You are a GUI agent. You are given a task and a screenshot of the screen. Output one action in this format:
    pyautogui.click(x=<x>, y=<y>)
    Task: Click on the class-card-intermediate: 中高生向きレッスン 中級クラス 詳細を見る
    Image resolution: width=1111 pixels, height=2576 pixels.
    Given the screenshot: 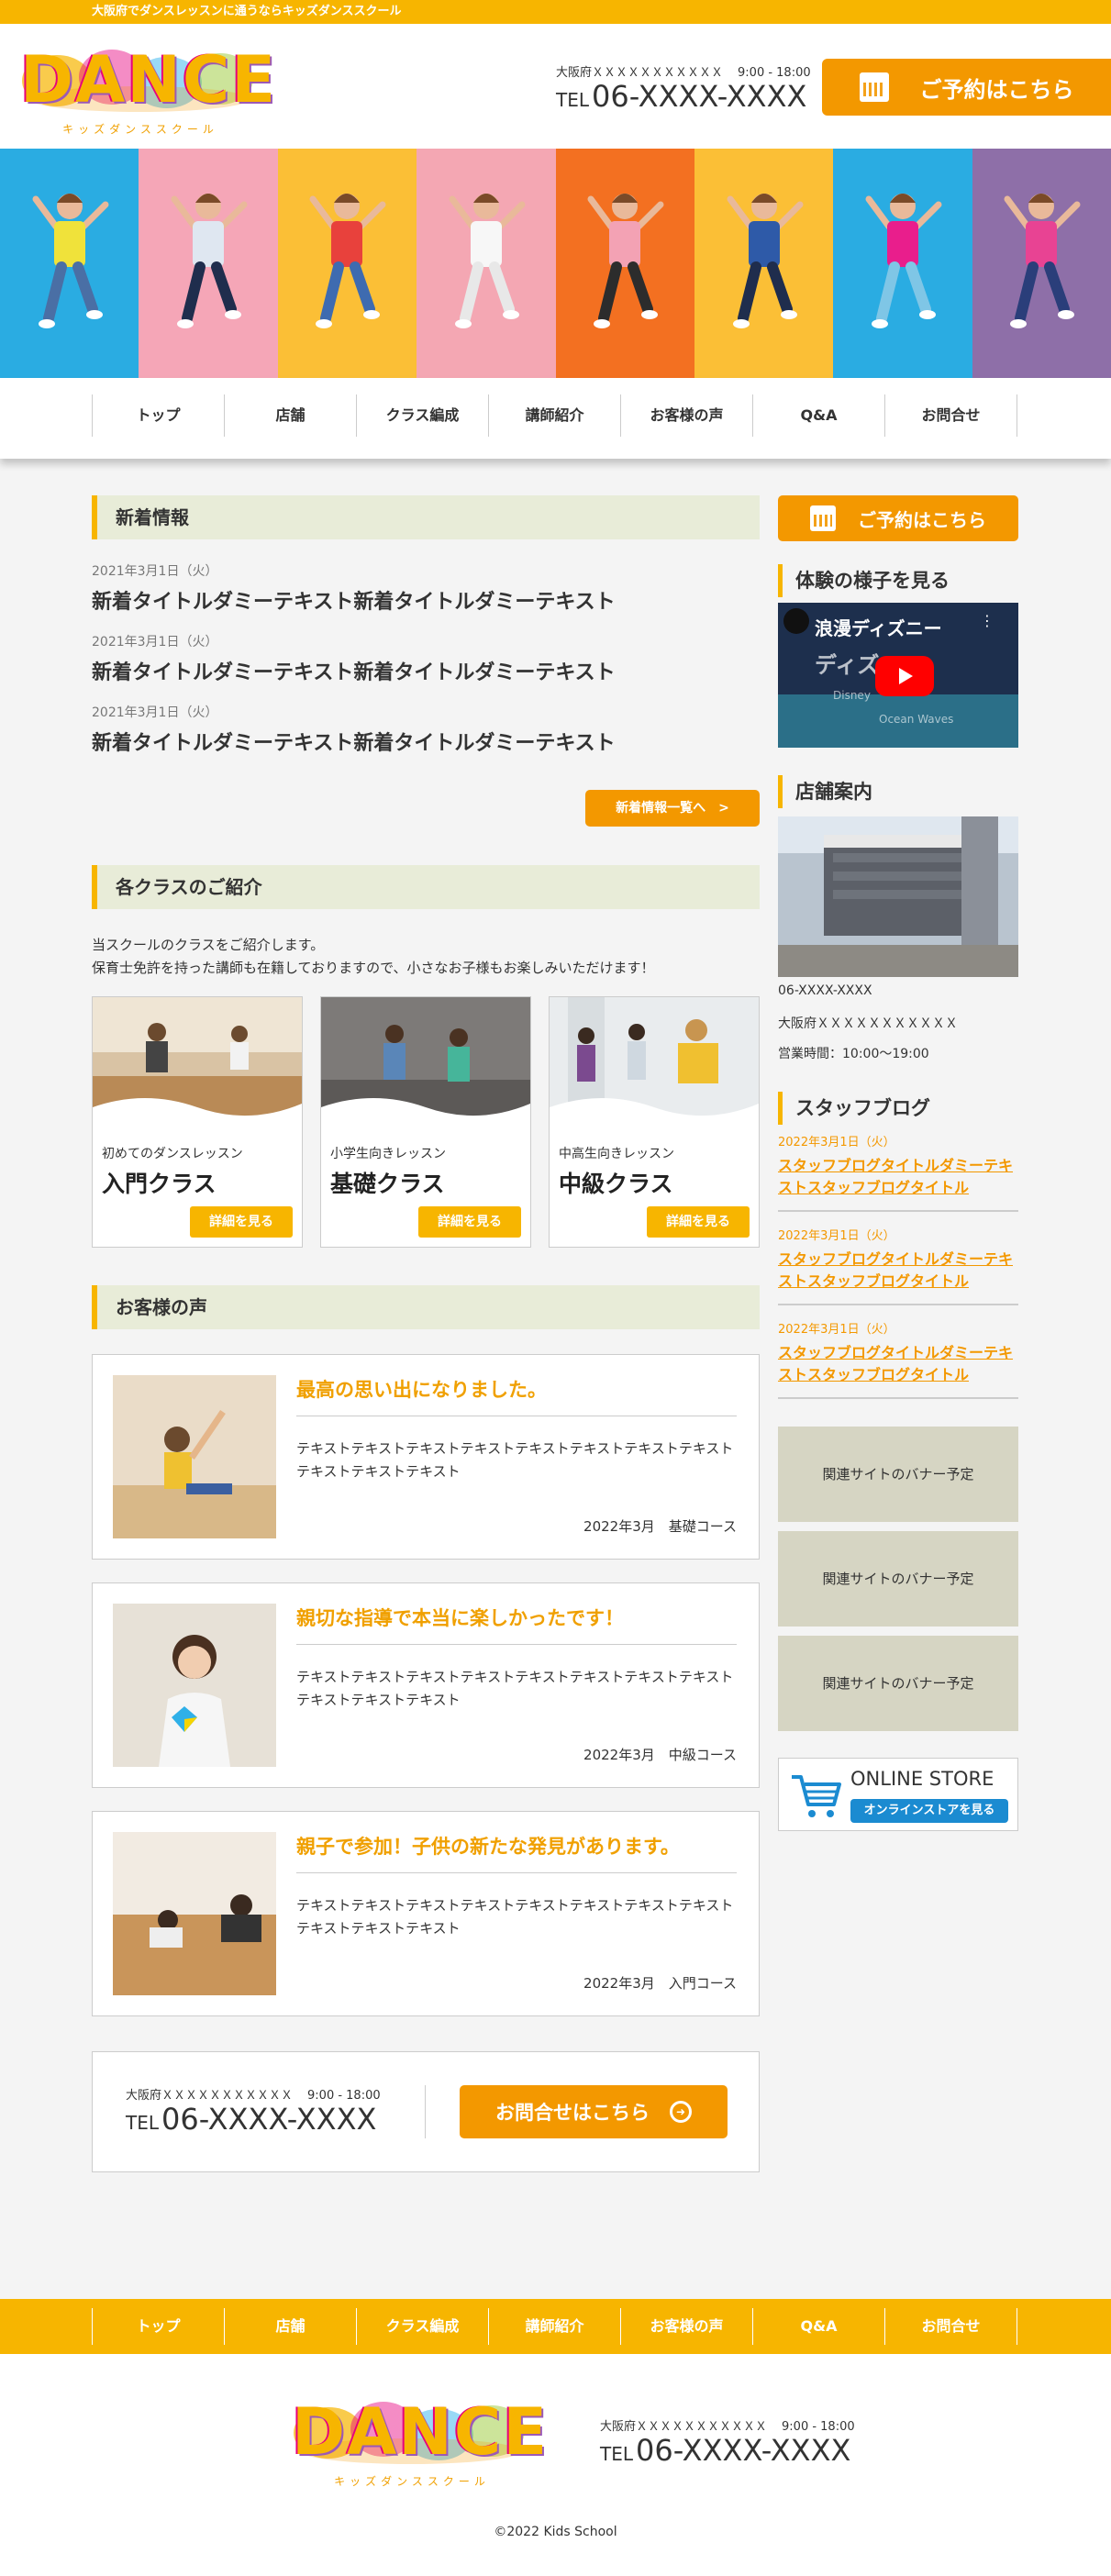 What is the action you would take?
    pyautogui.click(x=654, y=1122)
    